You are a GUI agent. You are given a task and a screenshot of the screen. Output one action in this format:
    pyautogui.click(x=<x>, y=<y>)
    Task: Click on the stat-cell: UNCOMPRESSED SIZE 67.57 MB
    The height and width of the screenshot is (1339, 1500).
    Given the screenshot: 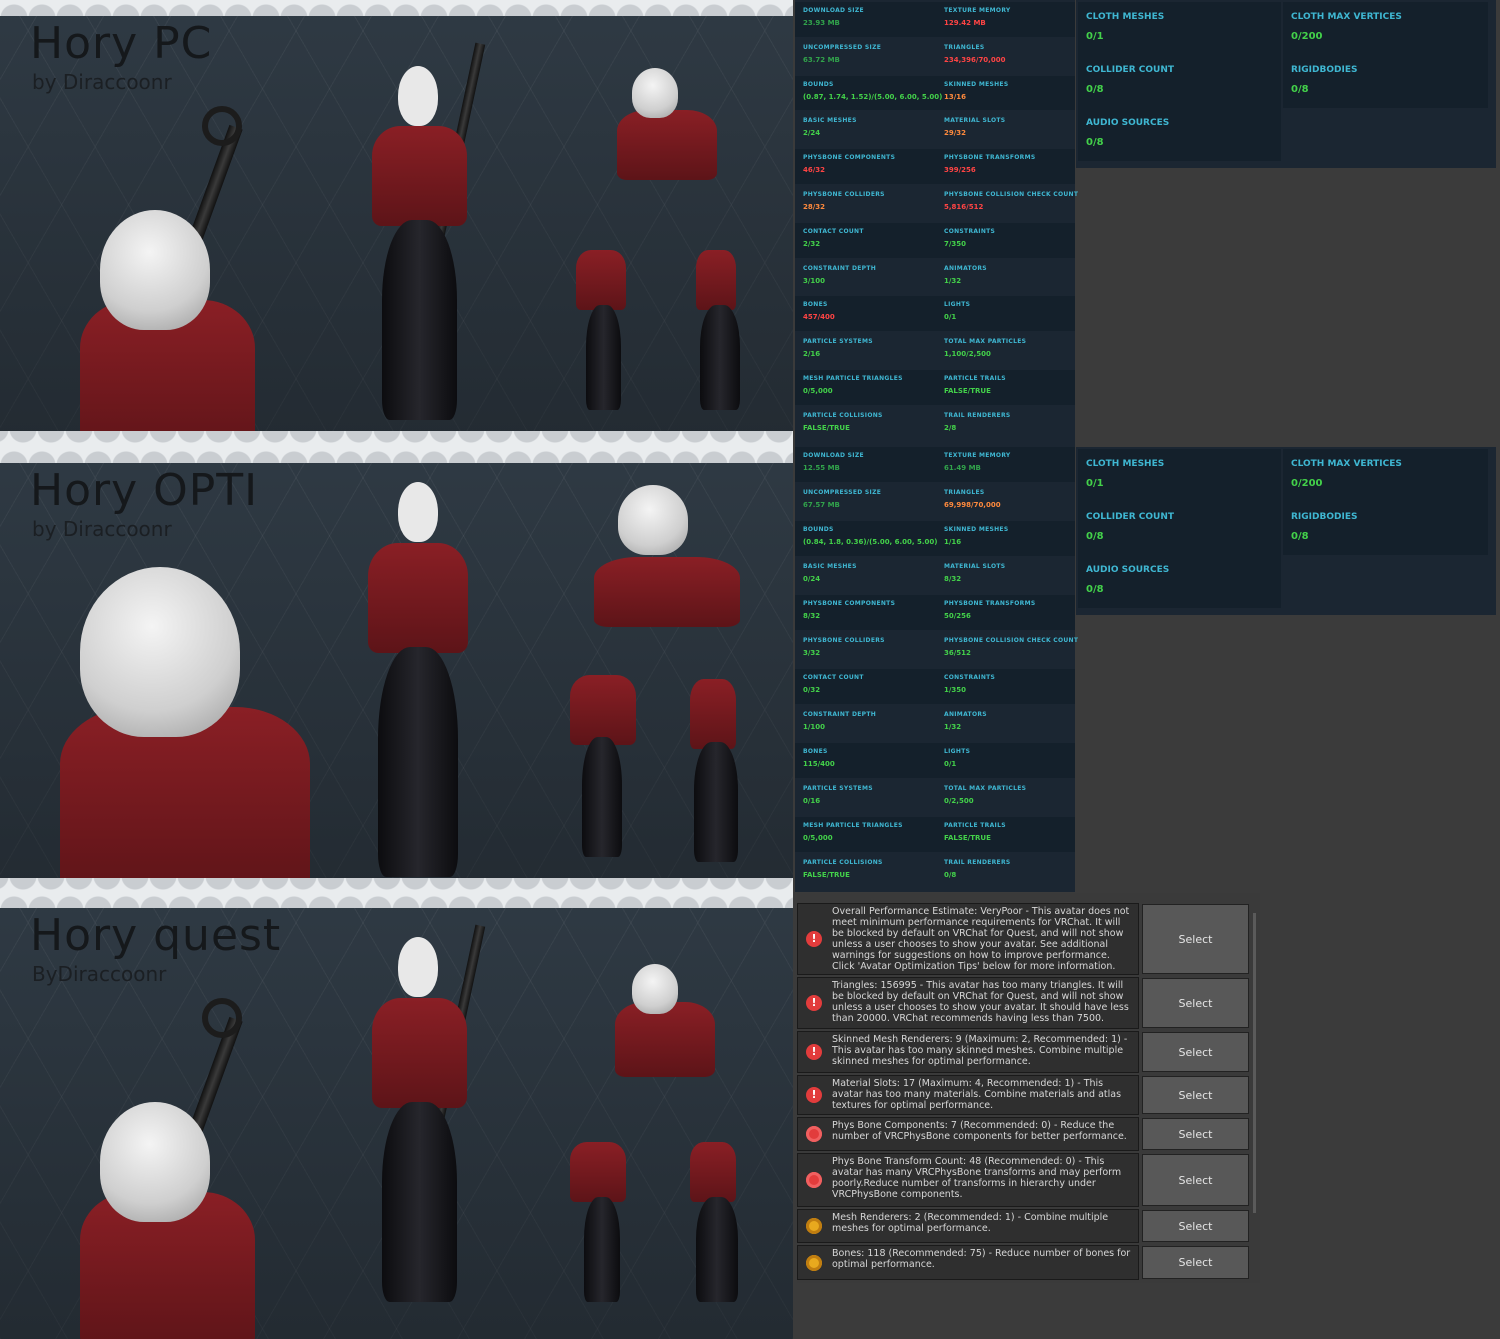 What is the action you would take?
    pyautogui.click(x=865, y=502)
    